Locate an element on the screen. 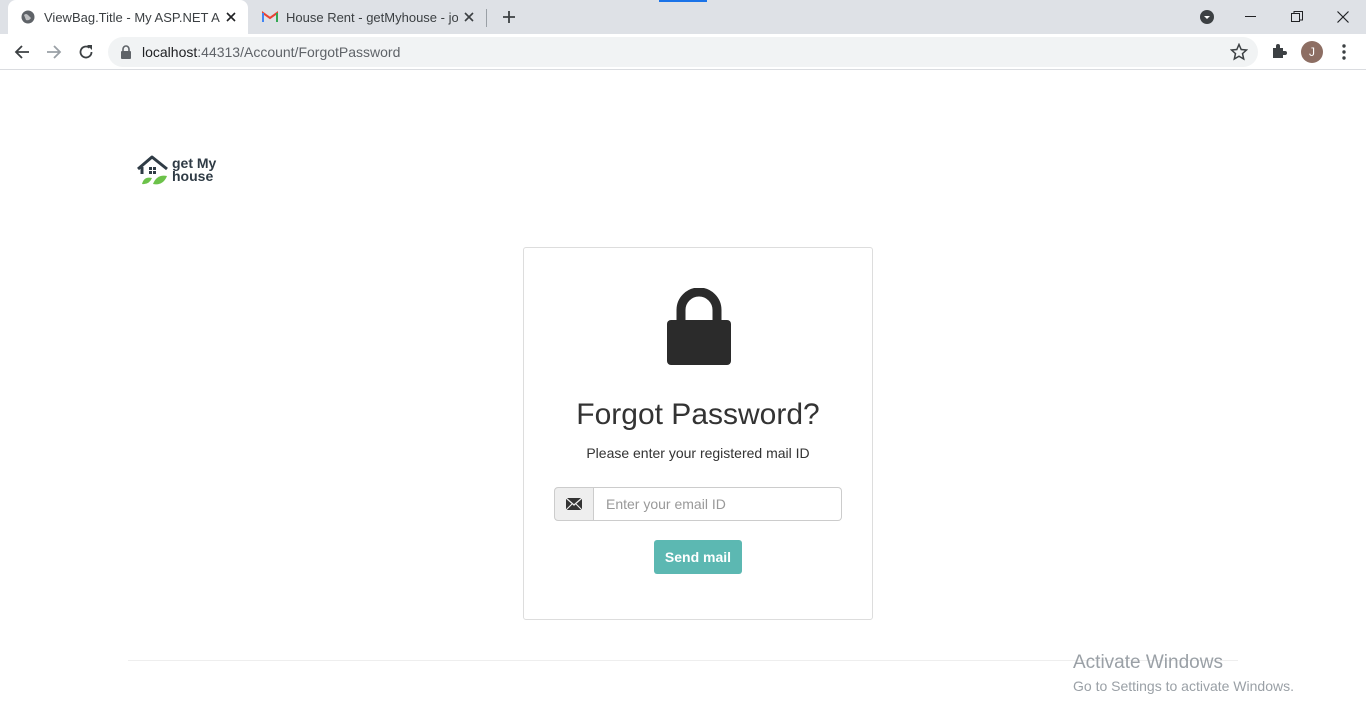  browser-toolbar: localhost:44313/Account/ForgotPassword is located at coordinates (683, 52).